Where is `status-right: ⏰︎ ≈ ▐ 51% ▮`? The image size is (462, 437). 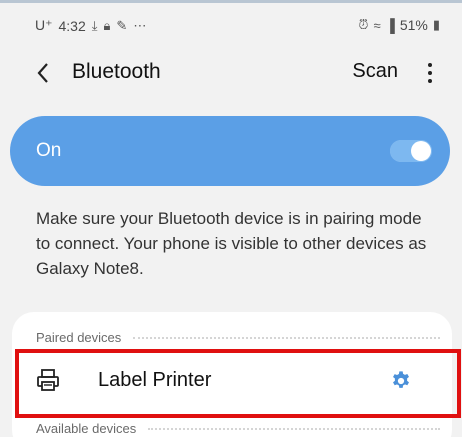 status-right: ⏰︎ ≈ ▐ 51% ▮ is located at coordinates (399, 25).